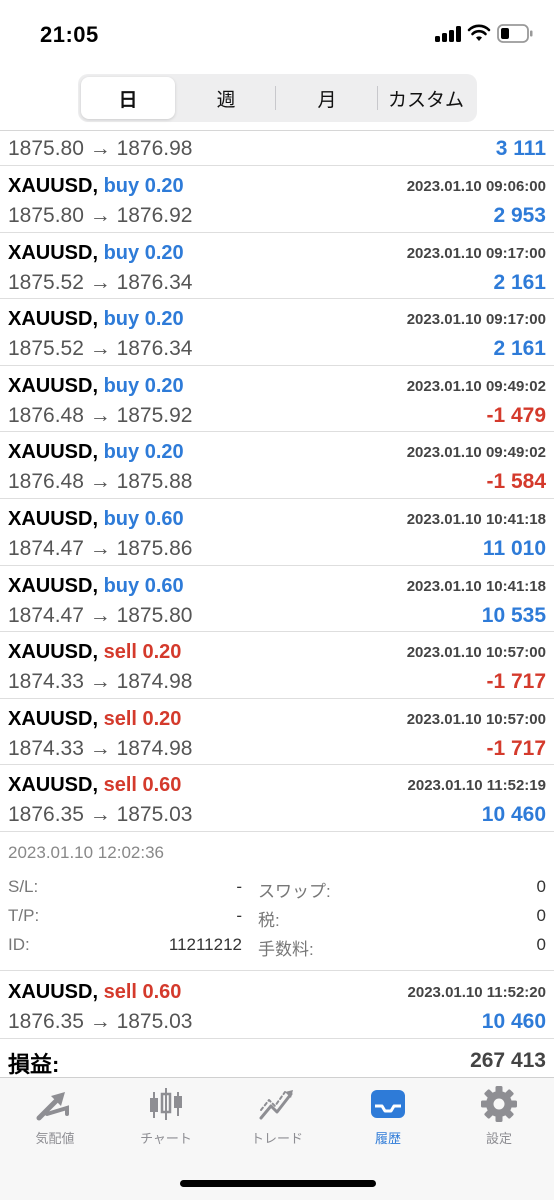 The width and height of the screenshot is (554, 1200). I want to click on tab-month: 月, so click(327, 98).